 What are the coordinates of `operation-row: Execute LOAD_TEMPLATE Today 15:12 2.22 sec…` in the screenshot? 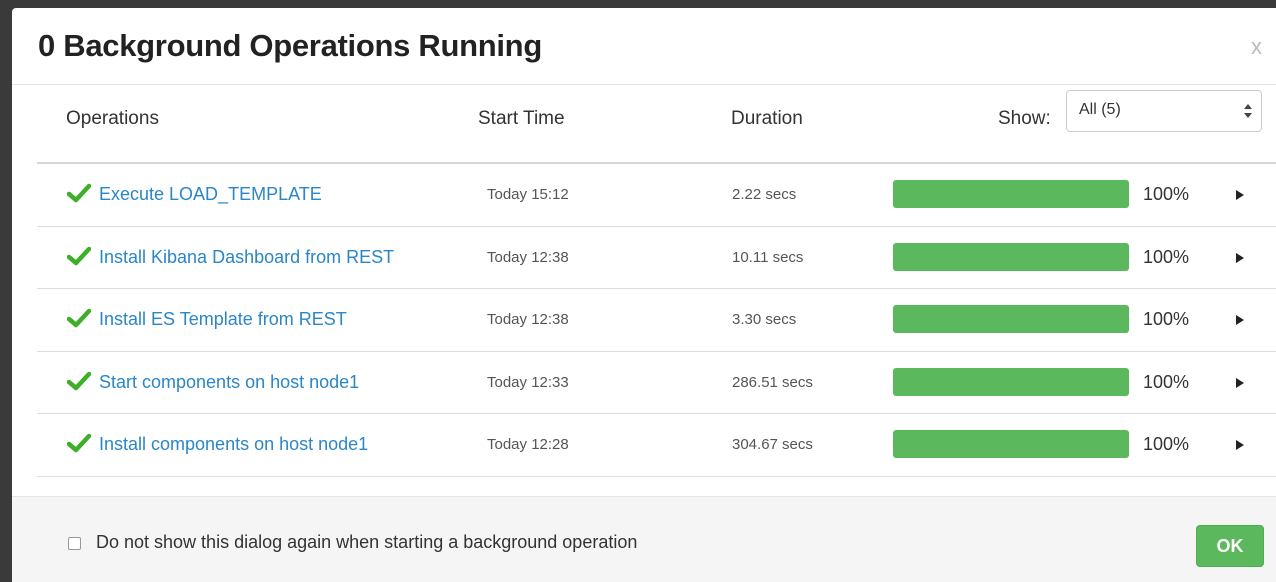 It's located at (656, 195).